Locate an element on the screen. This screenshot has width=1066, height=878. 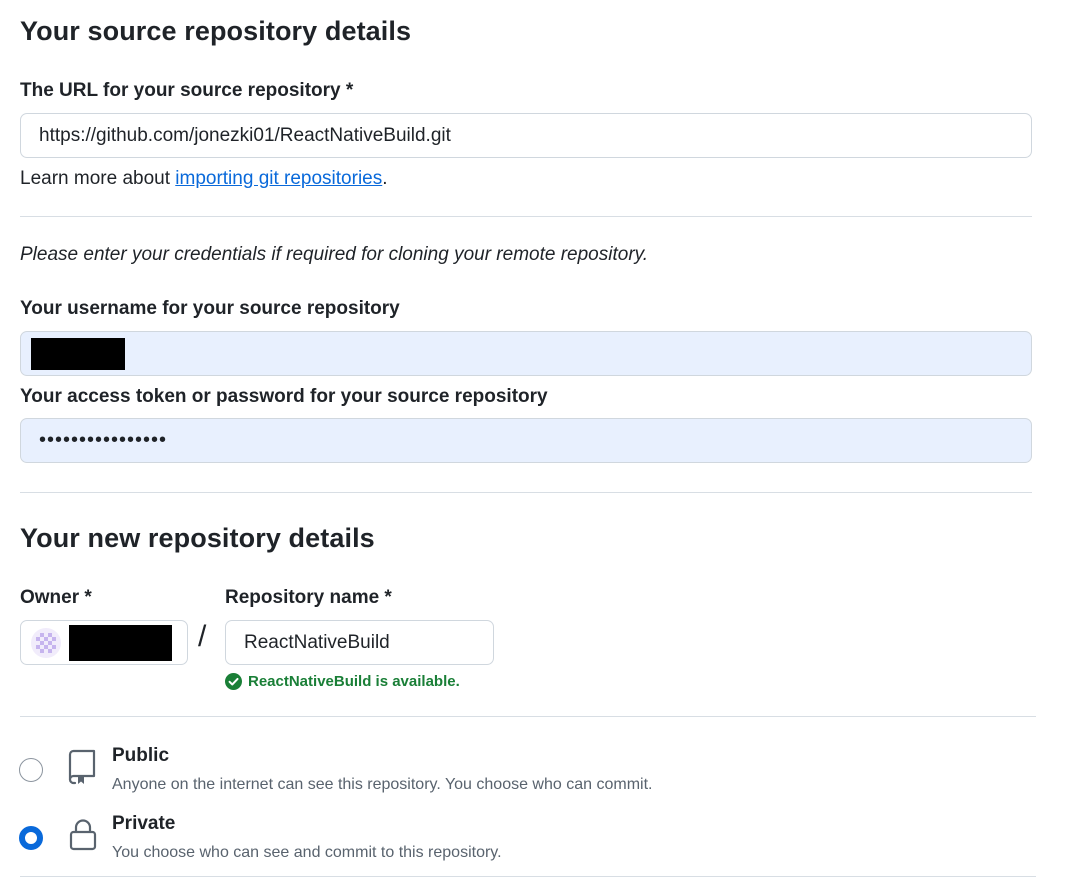
token-input: •••••••••••••••• is located at coordinates (526, 440).